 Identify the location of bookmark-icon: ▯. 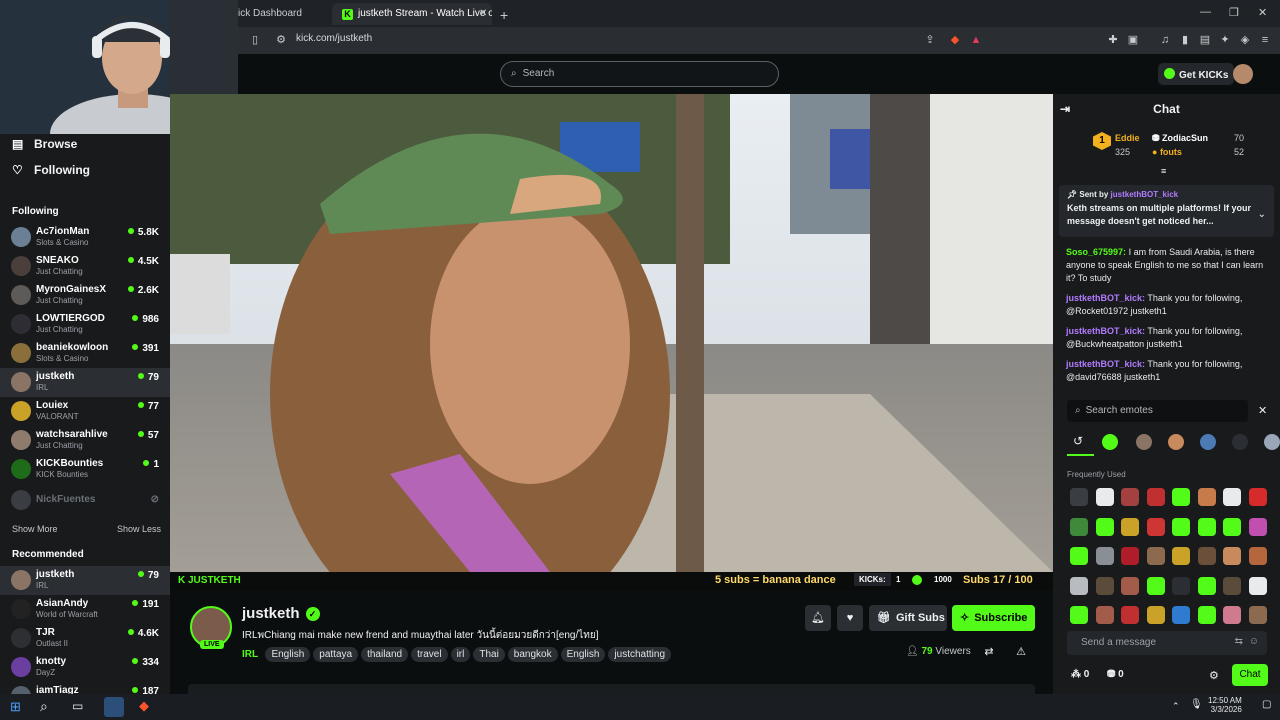
(255, 40).